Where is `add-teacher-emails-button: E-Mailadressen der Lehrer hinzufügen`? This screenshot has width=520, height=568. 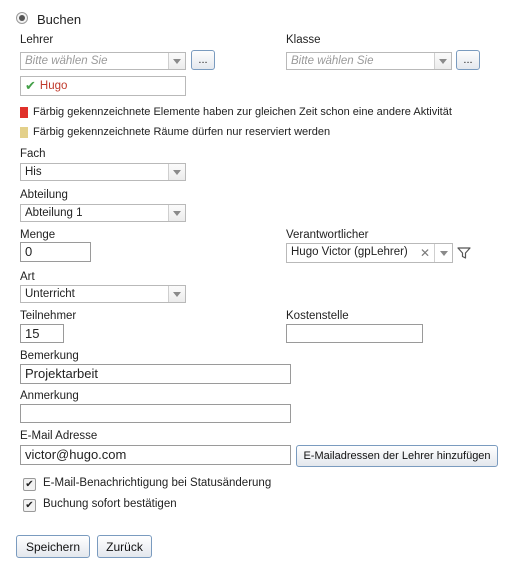
add-teacher-emails-button: E-Mailadressen der Lehrer hinzufügen is located at coordinates (397, 456).